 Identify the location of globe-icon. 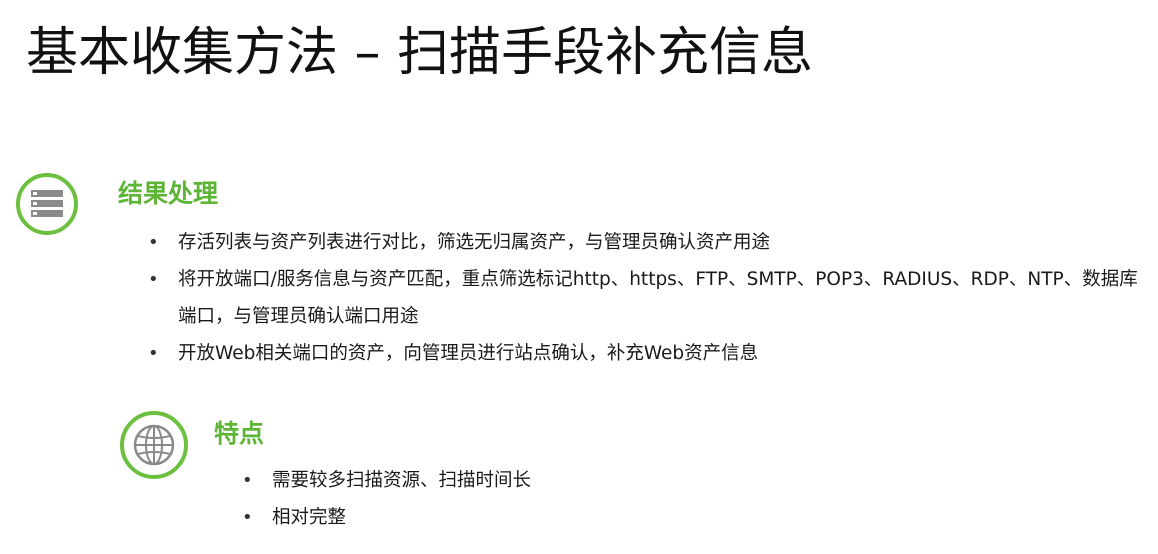
(154, 445).